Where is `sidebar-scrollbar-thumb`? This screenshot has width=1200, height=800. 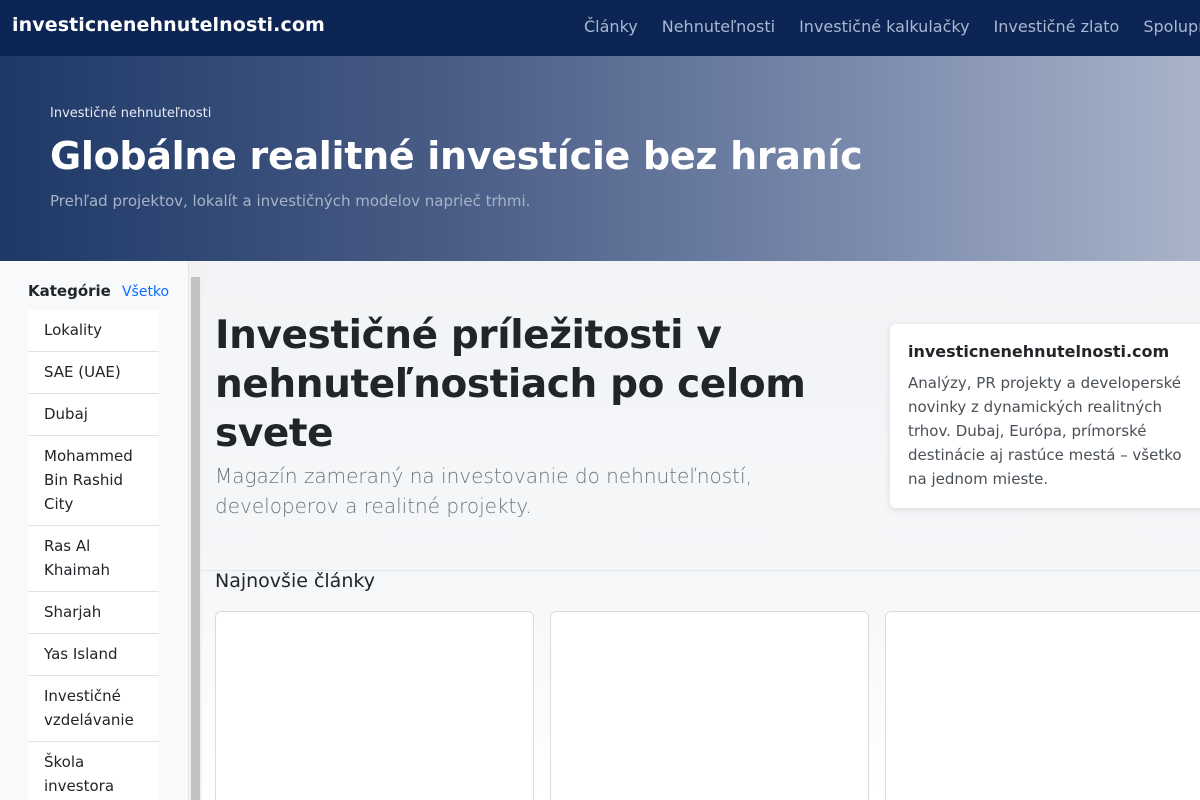 sidebar-scrollbar-thumb is located at coordinates (195, 538).